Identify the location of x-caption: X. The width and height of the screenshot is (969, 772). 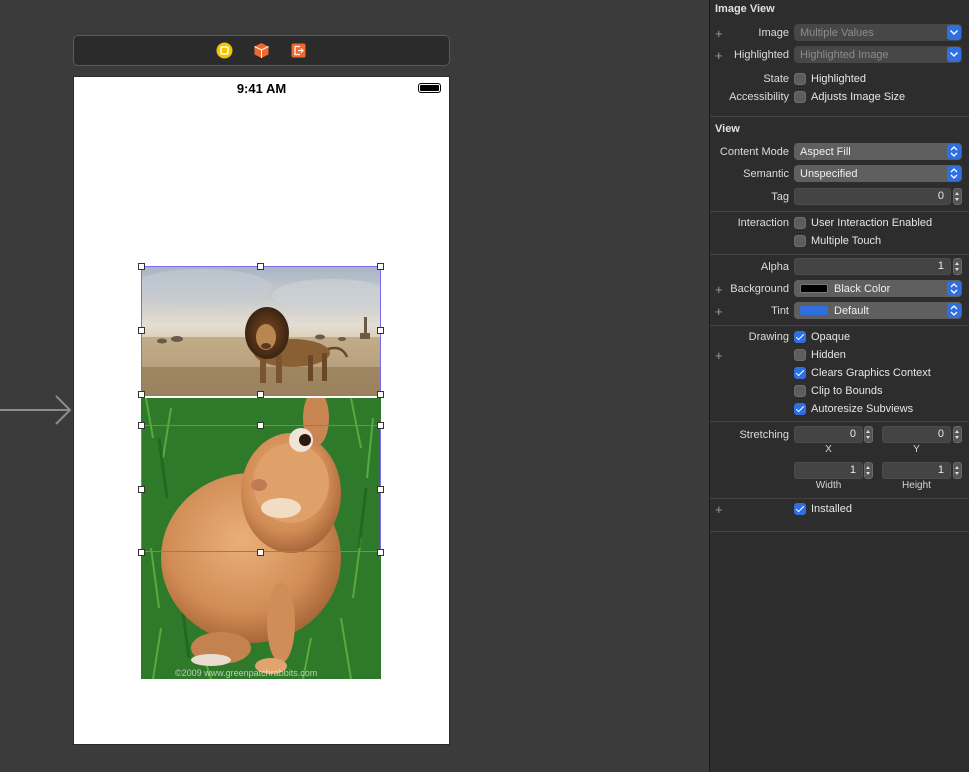
(828, 449).